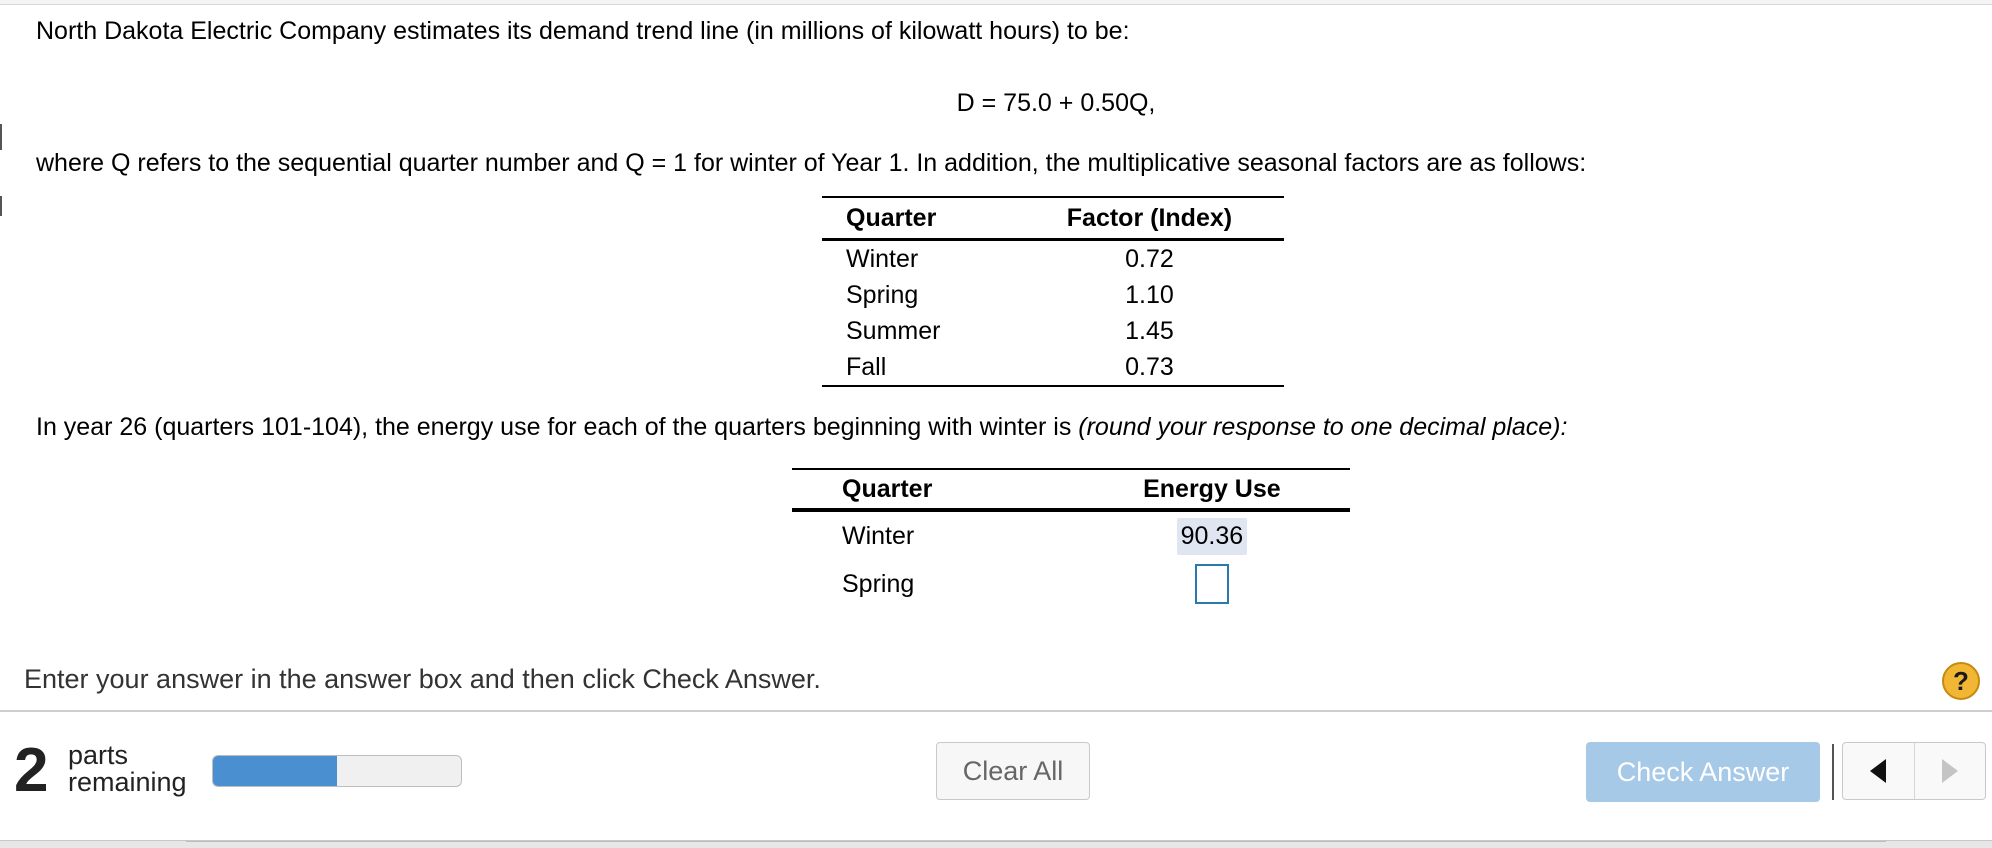  Describe the element at coordinates (1961, 681) in the screenshot. I see `help-icon: ?` at that location.